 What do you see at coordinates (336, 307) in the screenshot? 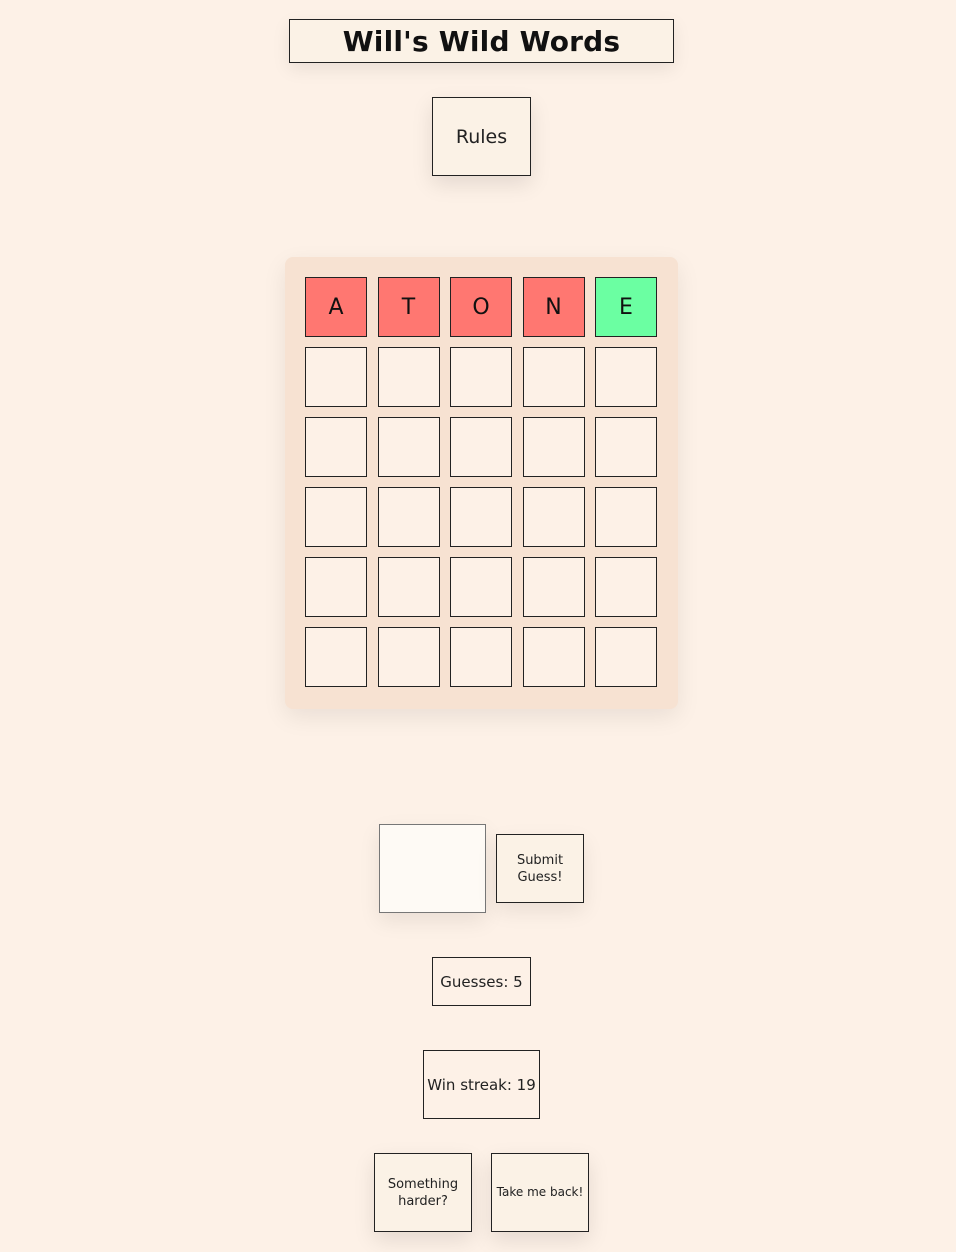
I see `letter-tile: A` at bounding box center [336, 307].